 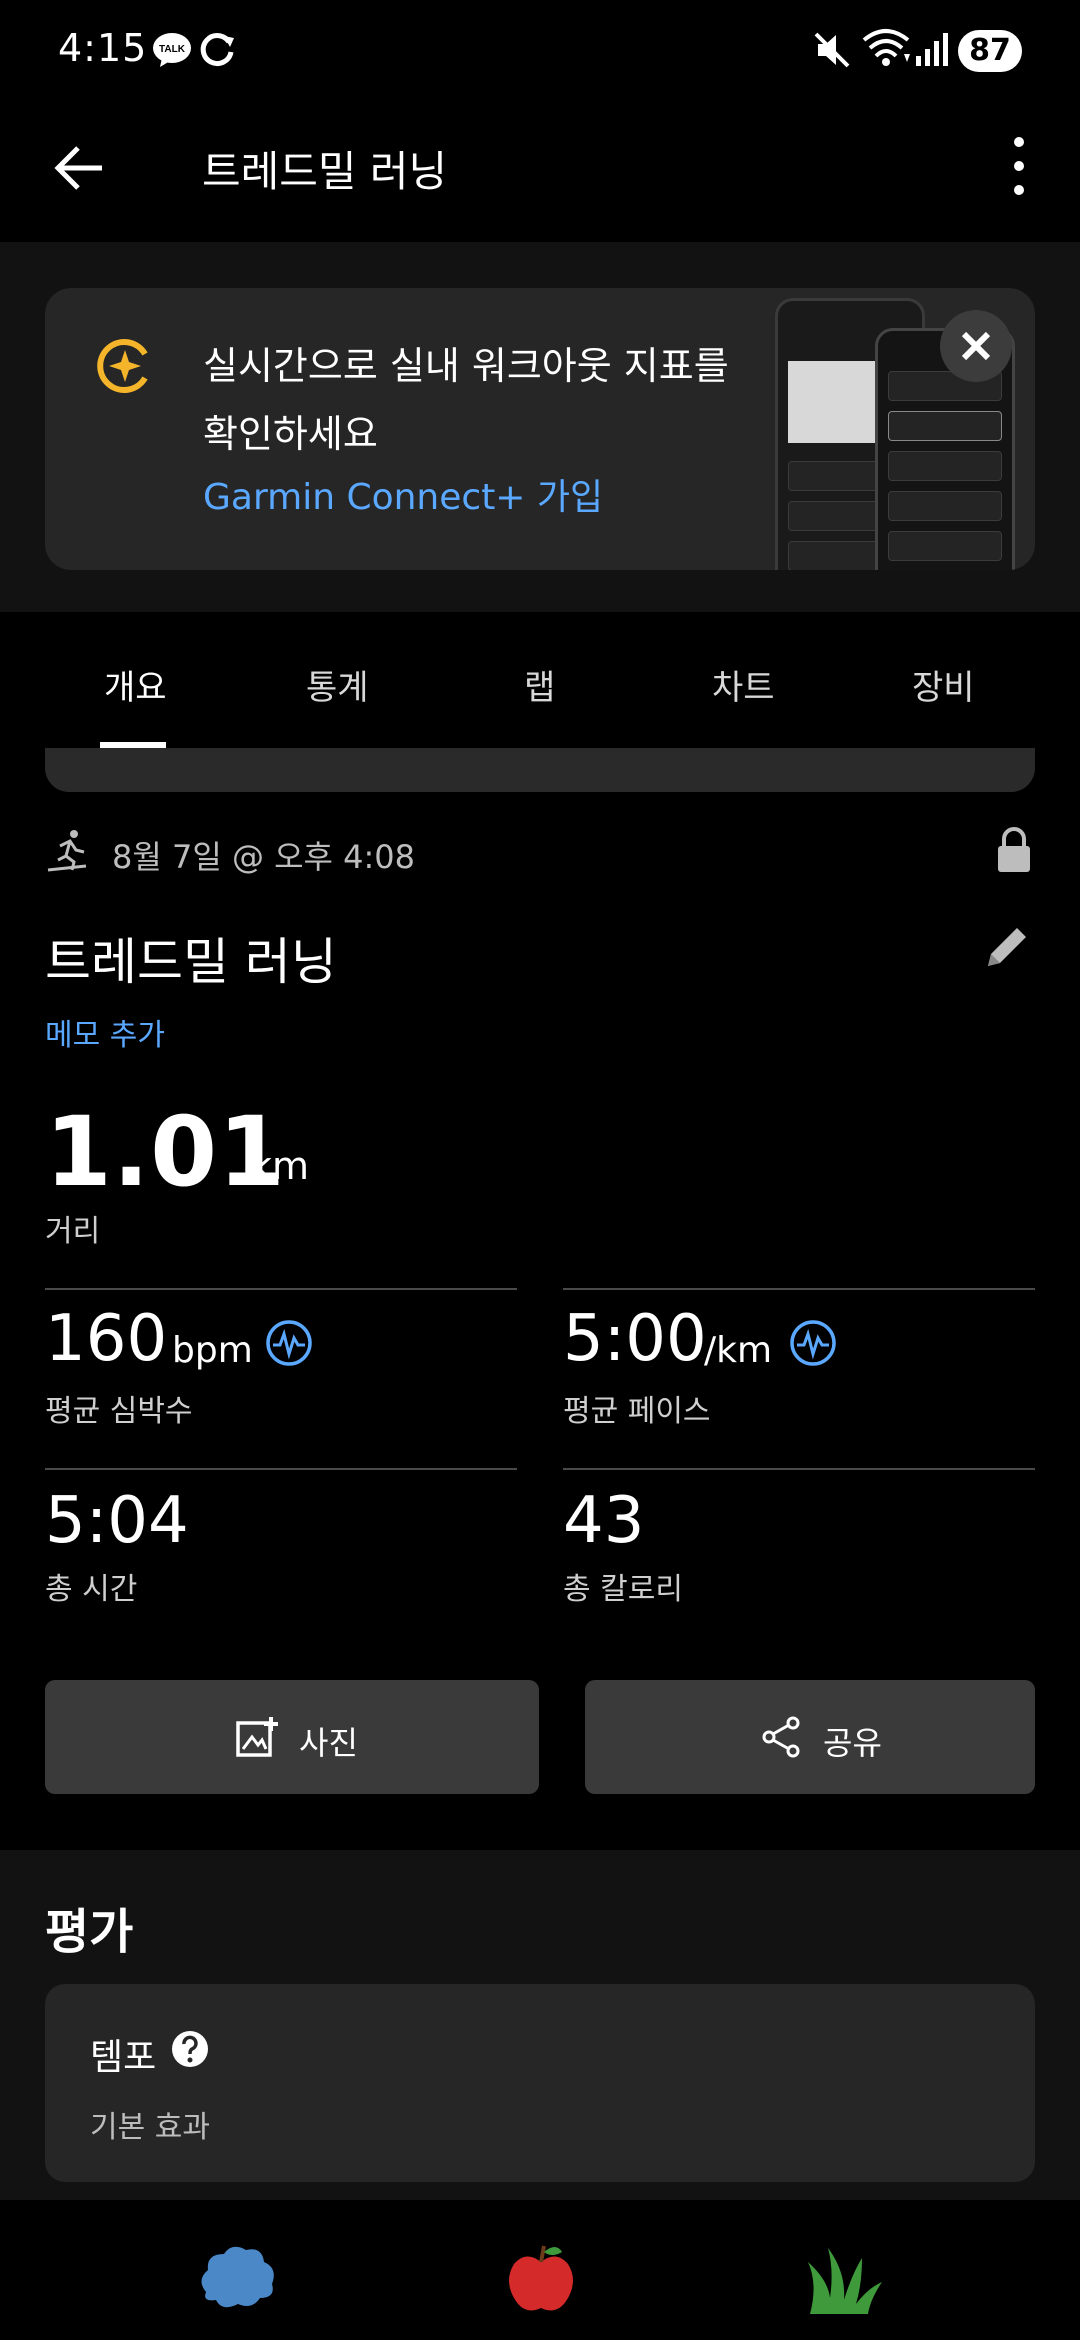 What do you see at coordinates (67, 851) in the screenshot?
I see `treadmill-run-icon` at bounding box center [67, 851].